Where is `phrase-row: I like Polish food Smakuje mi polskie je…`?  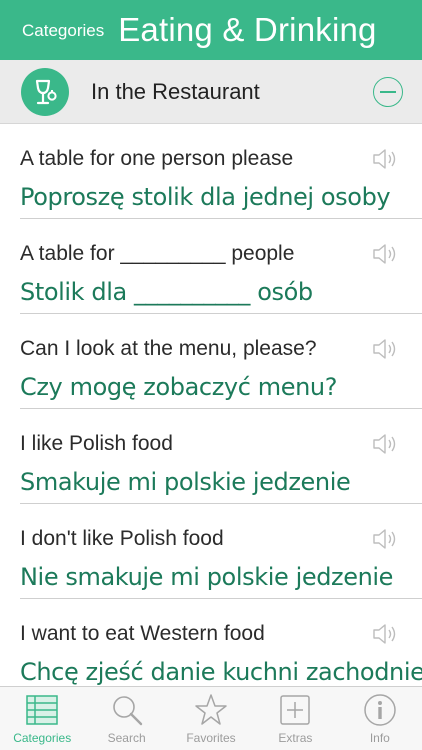 phrase-row: I like Polish food Smakuje mi polskie je… is located at coordinates (211, 456).